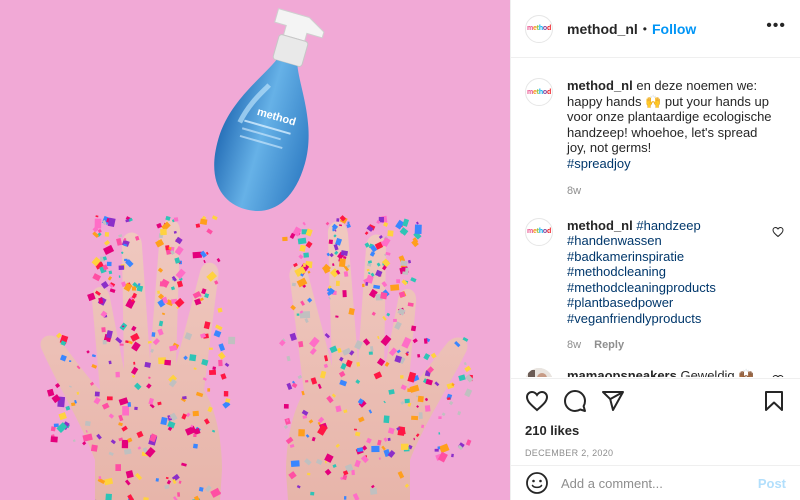  I want to click on bookmark-icon, so click(774, 401).